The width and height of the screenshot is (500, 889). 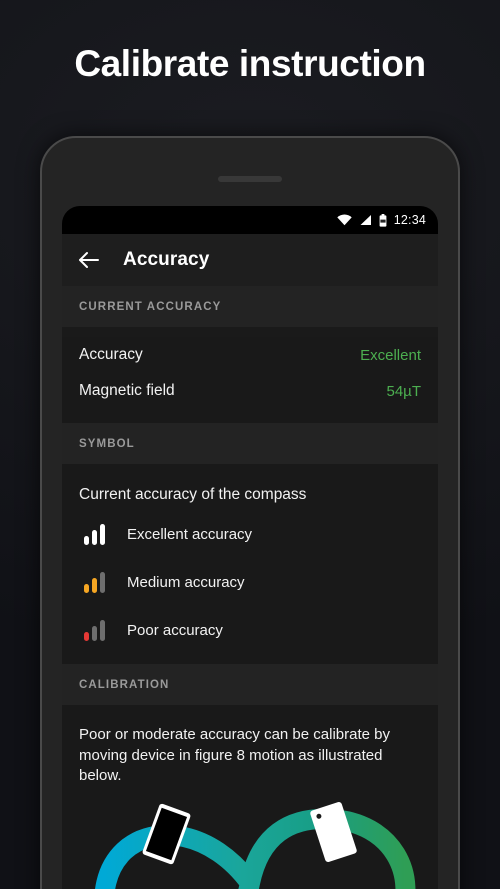 I want to click on status-bar: 12:34, so click(x=250, y=220).